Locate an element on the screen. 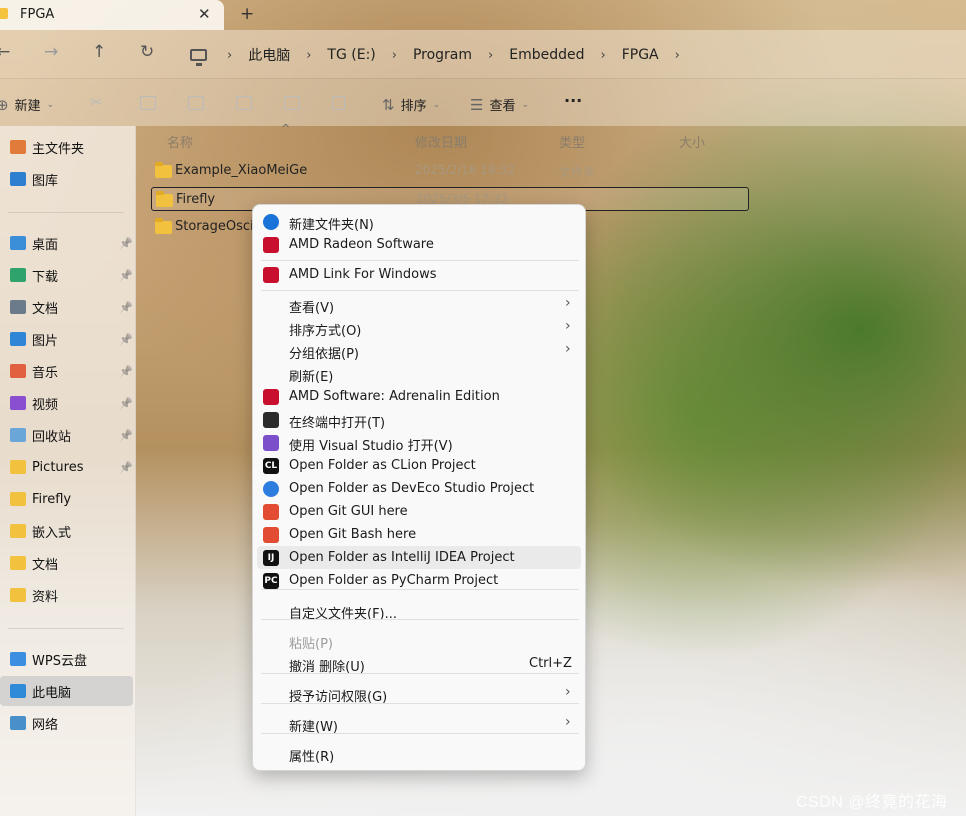  forward-icon: → is located at coordinates (51, 52).